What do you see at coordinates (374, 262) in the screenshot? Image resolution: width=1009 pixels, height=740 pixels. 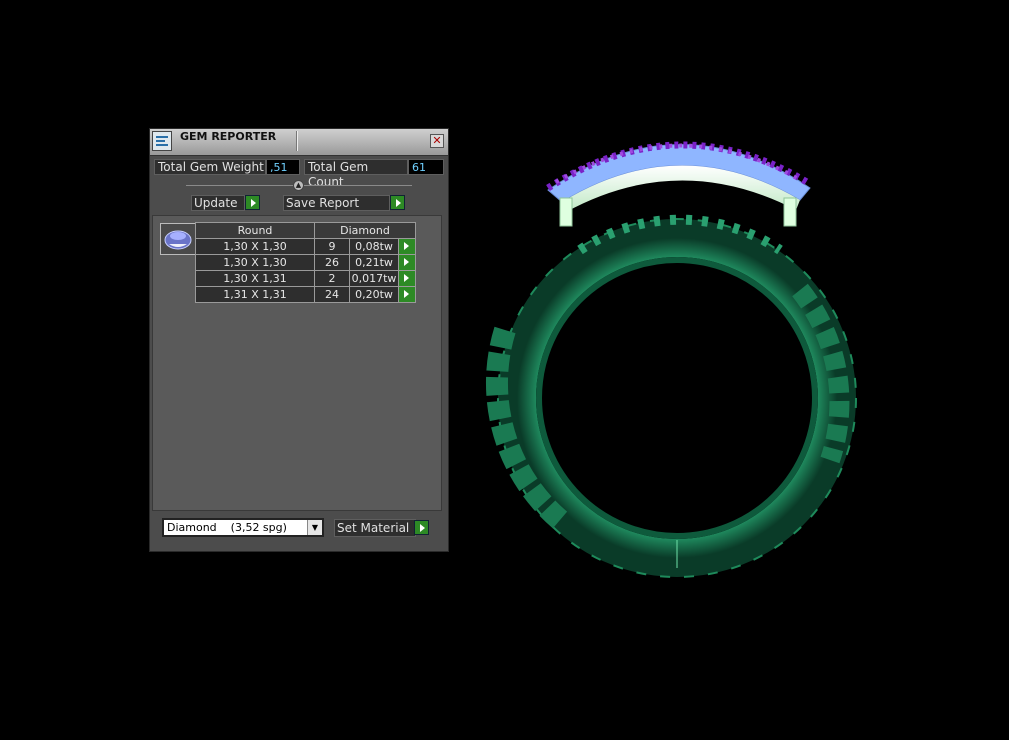 I see `gem-weight: 0,21tw` at bounding box center [374, 262].